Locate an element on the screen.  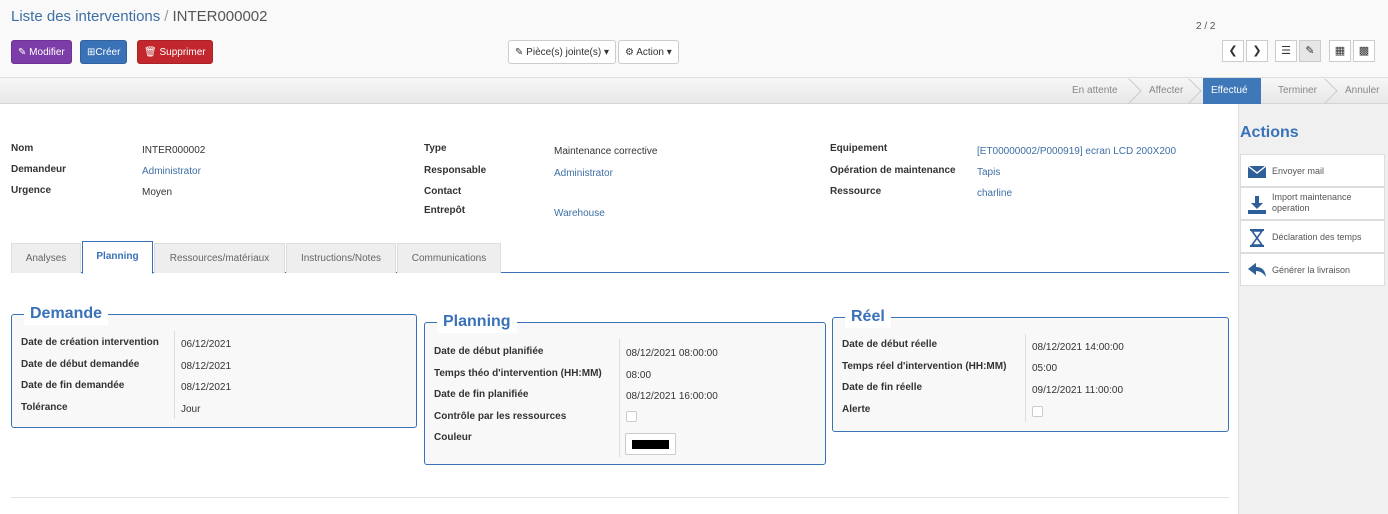
field-label-operation: Opération de maintenance is located at coordinates (893, 170).